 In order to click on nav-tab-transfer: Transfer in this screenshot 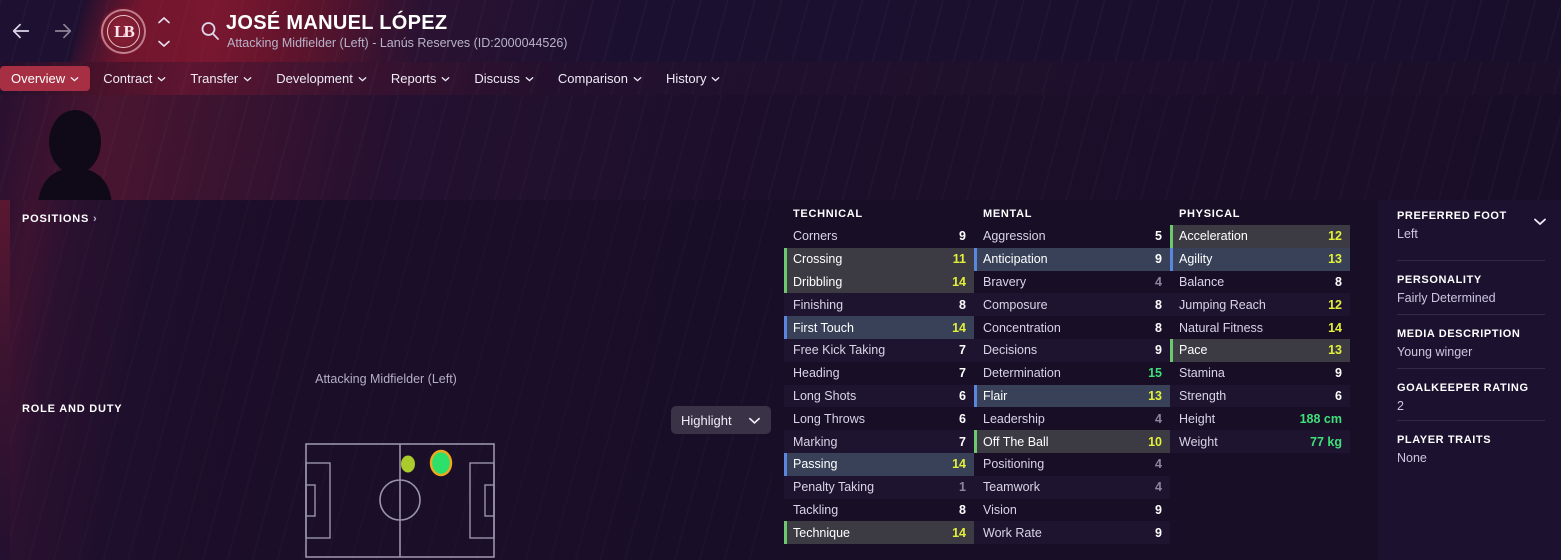, I will do `click(221, 78)`.